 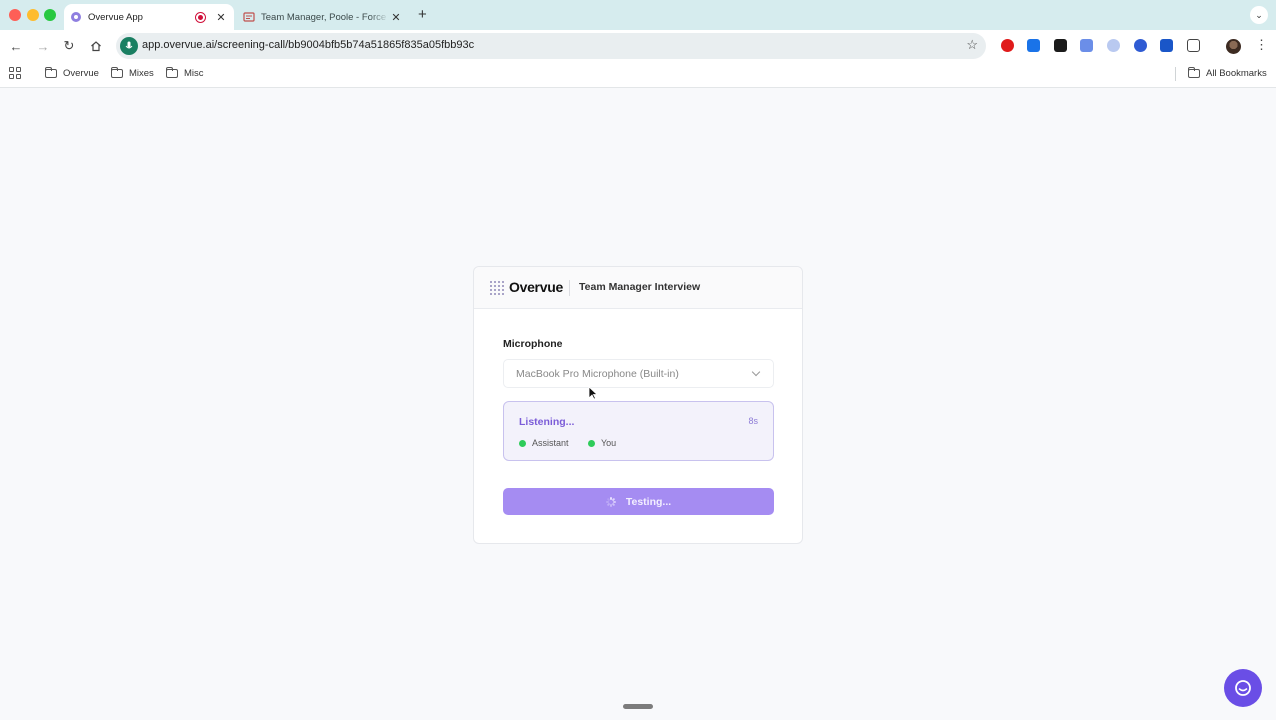 I want to click on bookmark-label: Overvue, so click(x=81, y=73).